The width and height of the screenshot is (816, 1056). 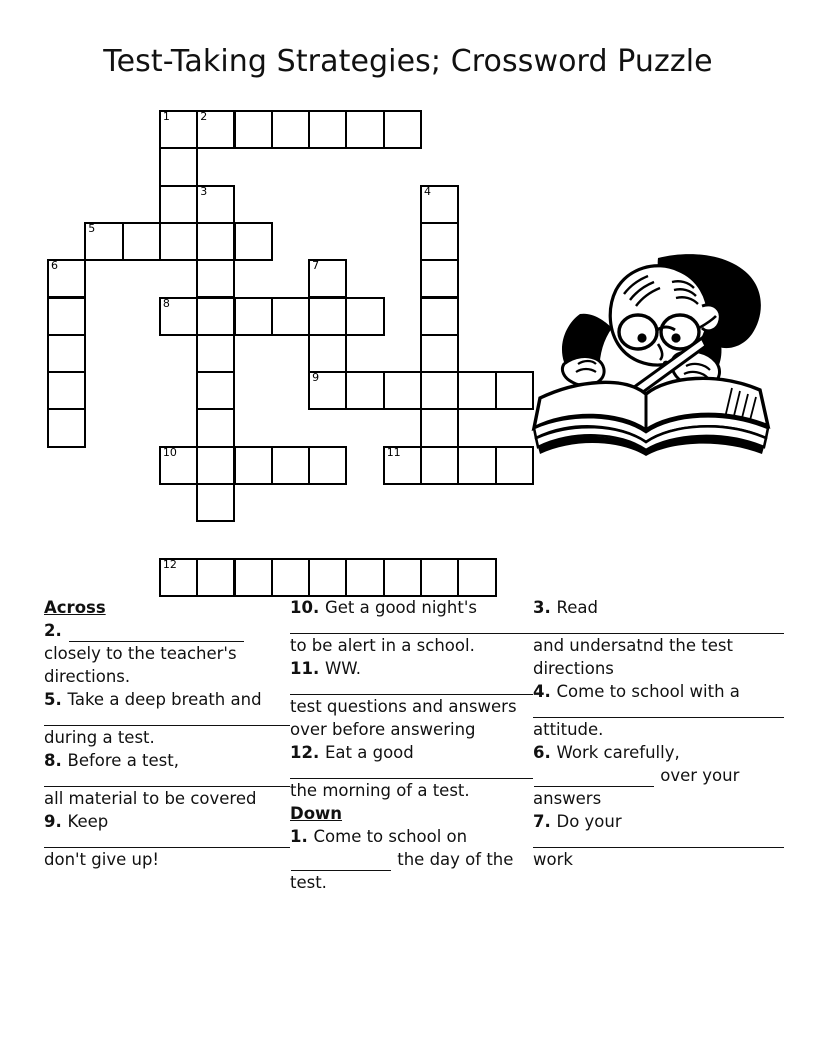 I want to click on crossword-cell: 3, so click(x=216, y=204).